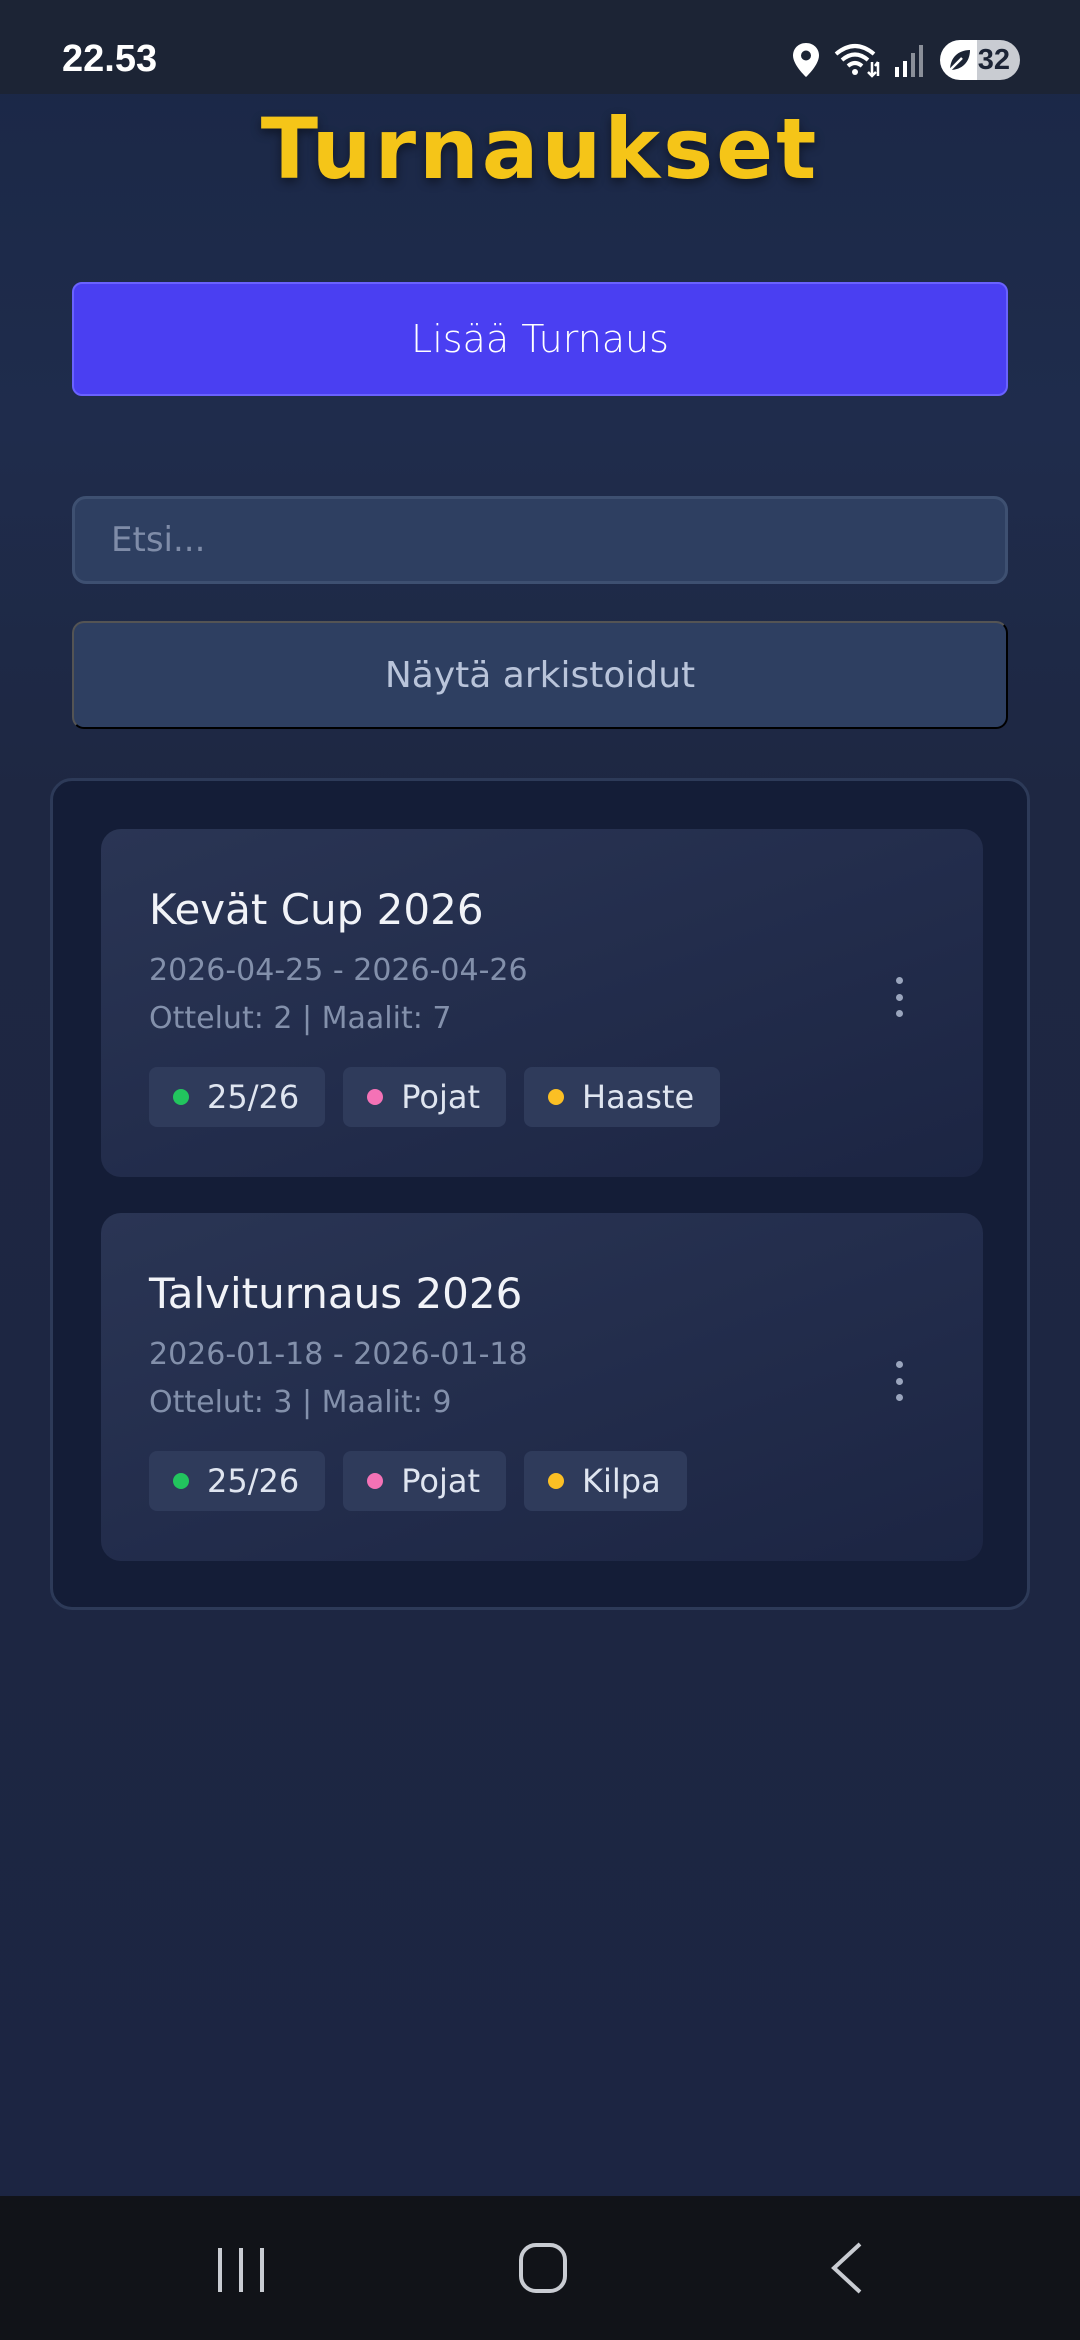  What do you see at coordinates (621, 1481) in the screenshot?
I see `tag-label: Kilpa` at bounding box center [621, 1481].